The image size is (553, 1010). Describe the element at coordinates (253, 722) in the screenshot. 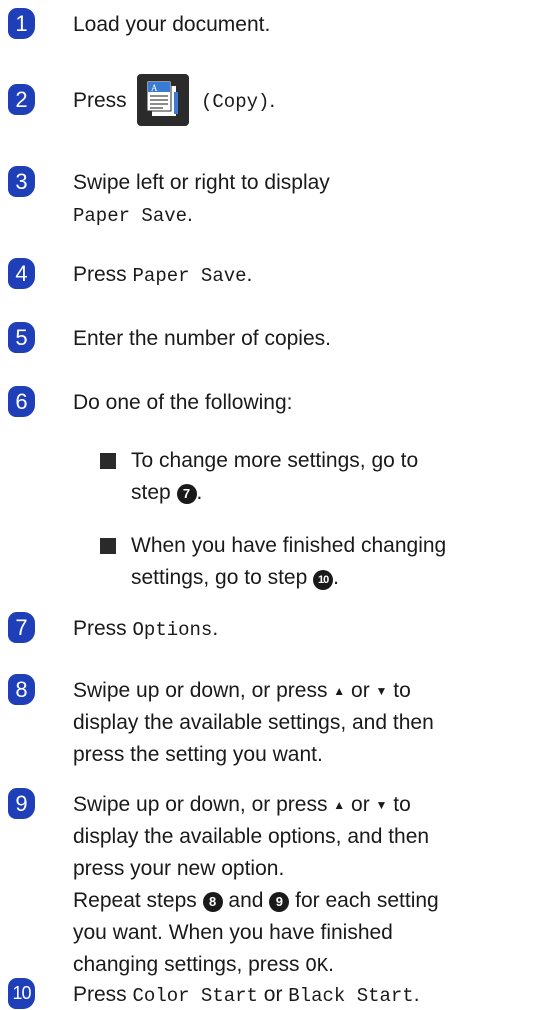

I see `step-text-line2: display the available settings, and then` at that location.